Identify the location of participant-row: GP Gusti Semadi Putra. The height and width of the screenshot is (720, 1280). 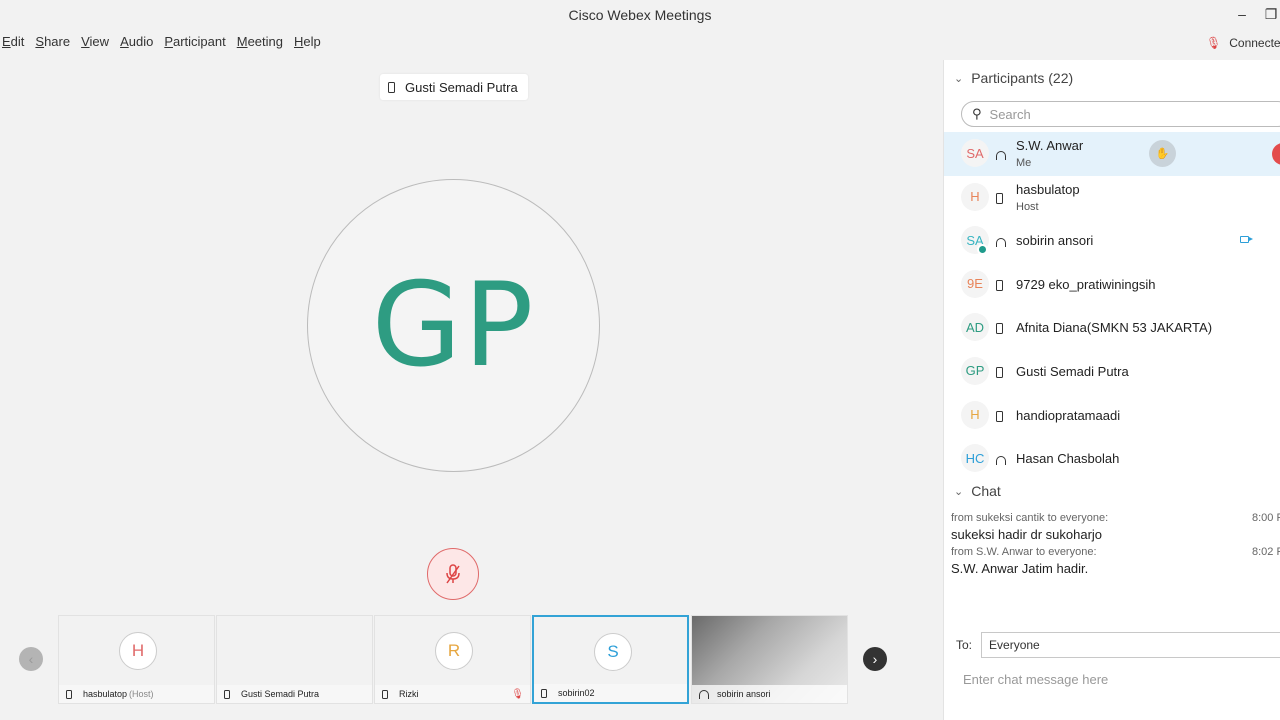
(1112, 372).